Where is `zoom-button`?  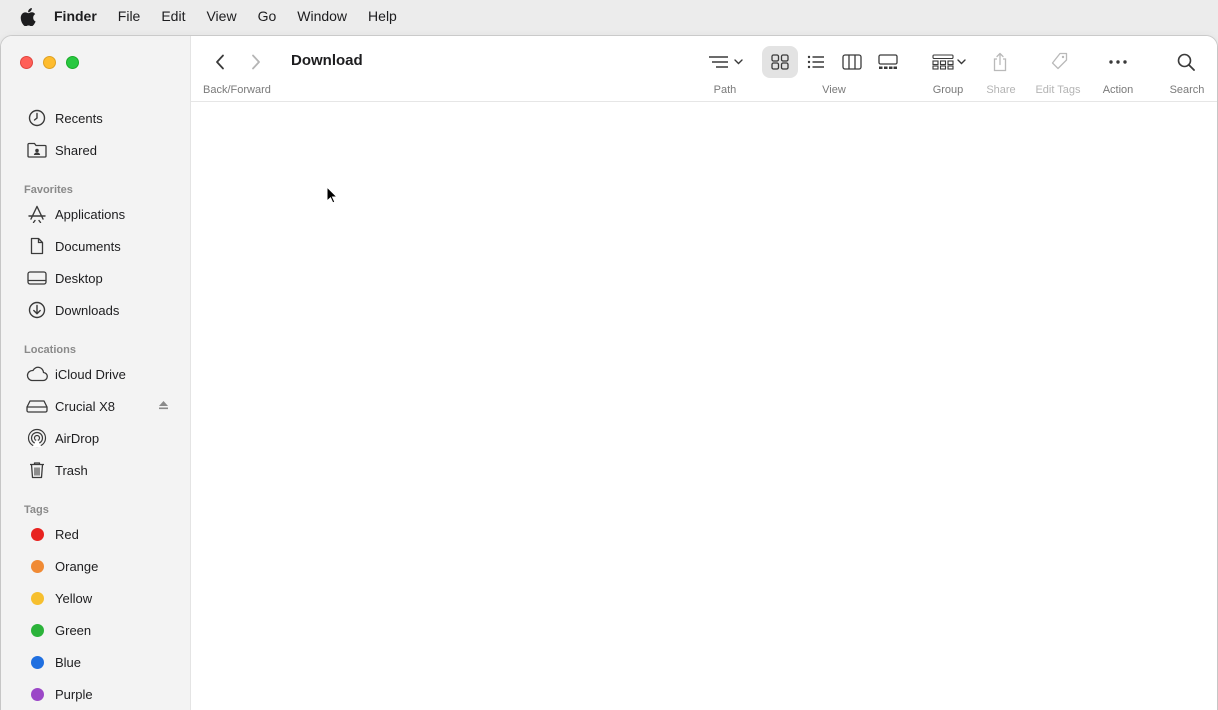
zoom-button is located at coordinates (72, 62).